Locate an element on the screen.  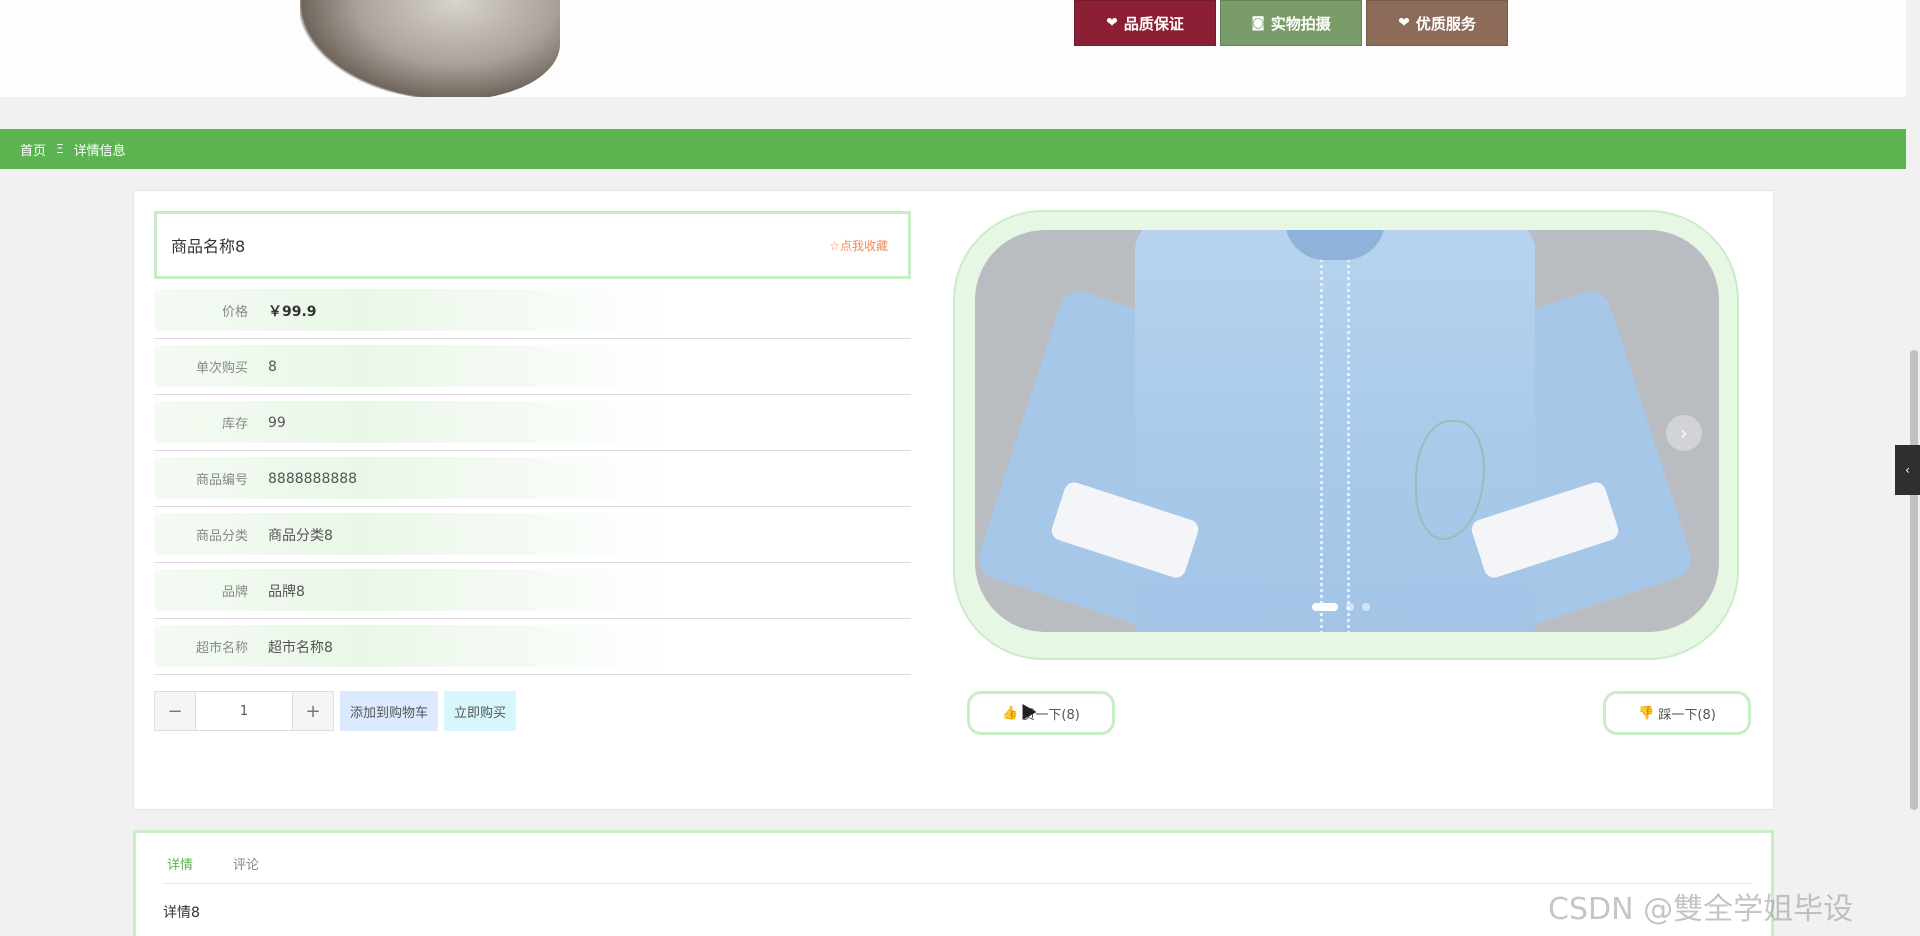
info-value: 99 is located at coordinates (277, 422).